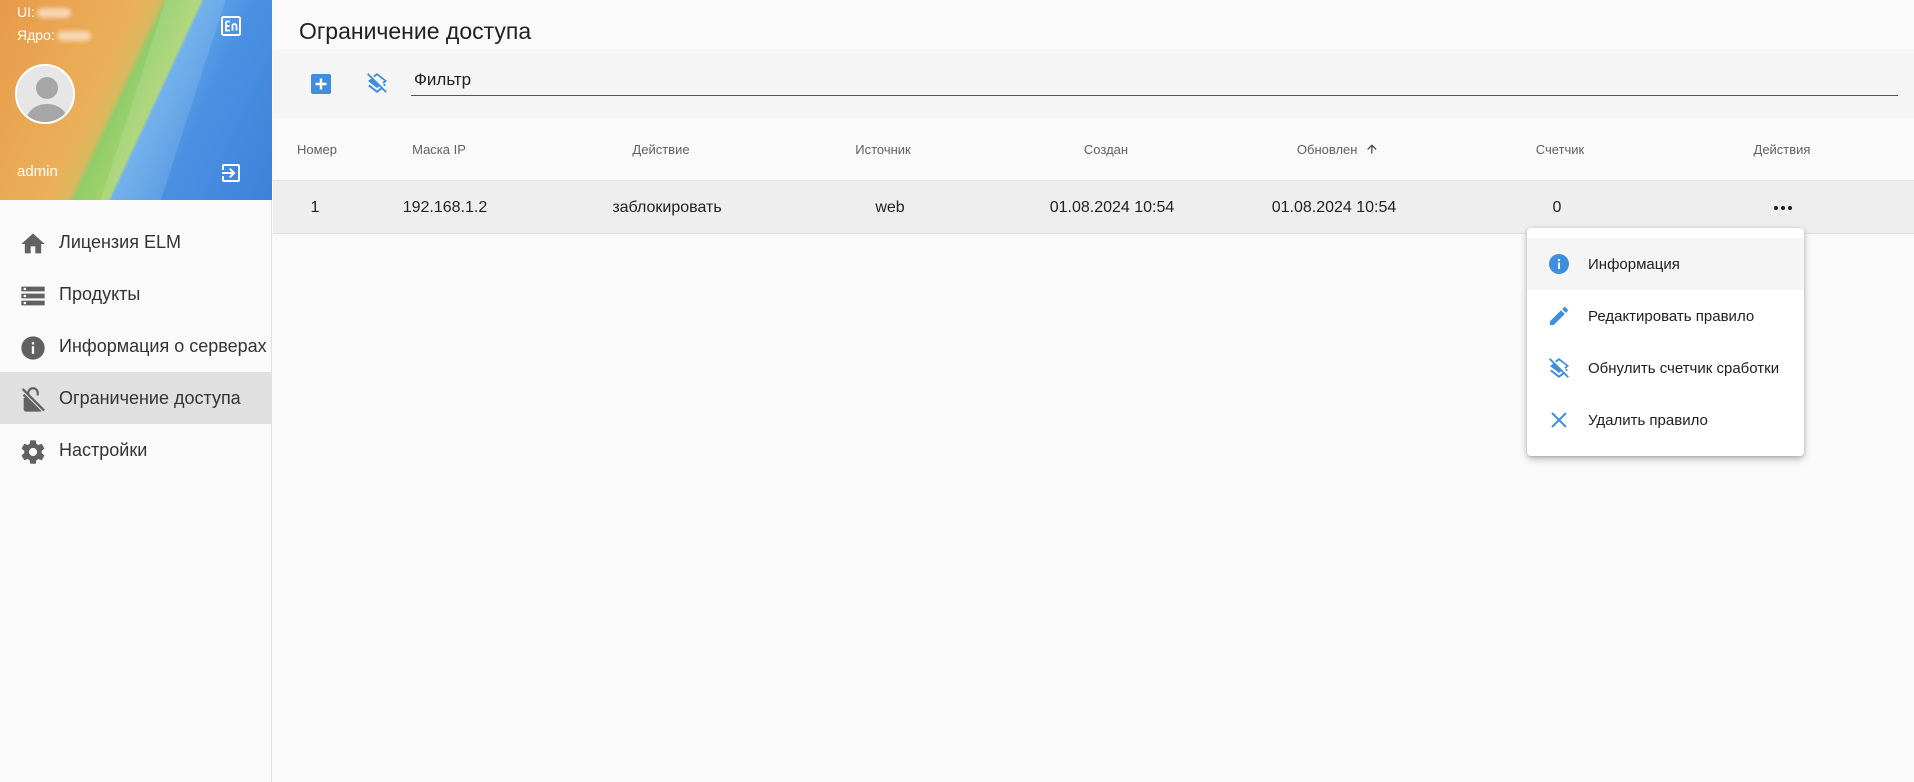 The width and height of the screenshot is (1914, 782). I want to click on logout-icon, so click(231, 173).